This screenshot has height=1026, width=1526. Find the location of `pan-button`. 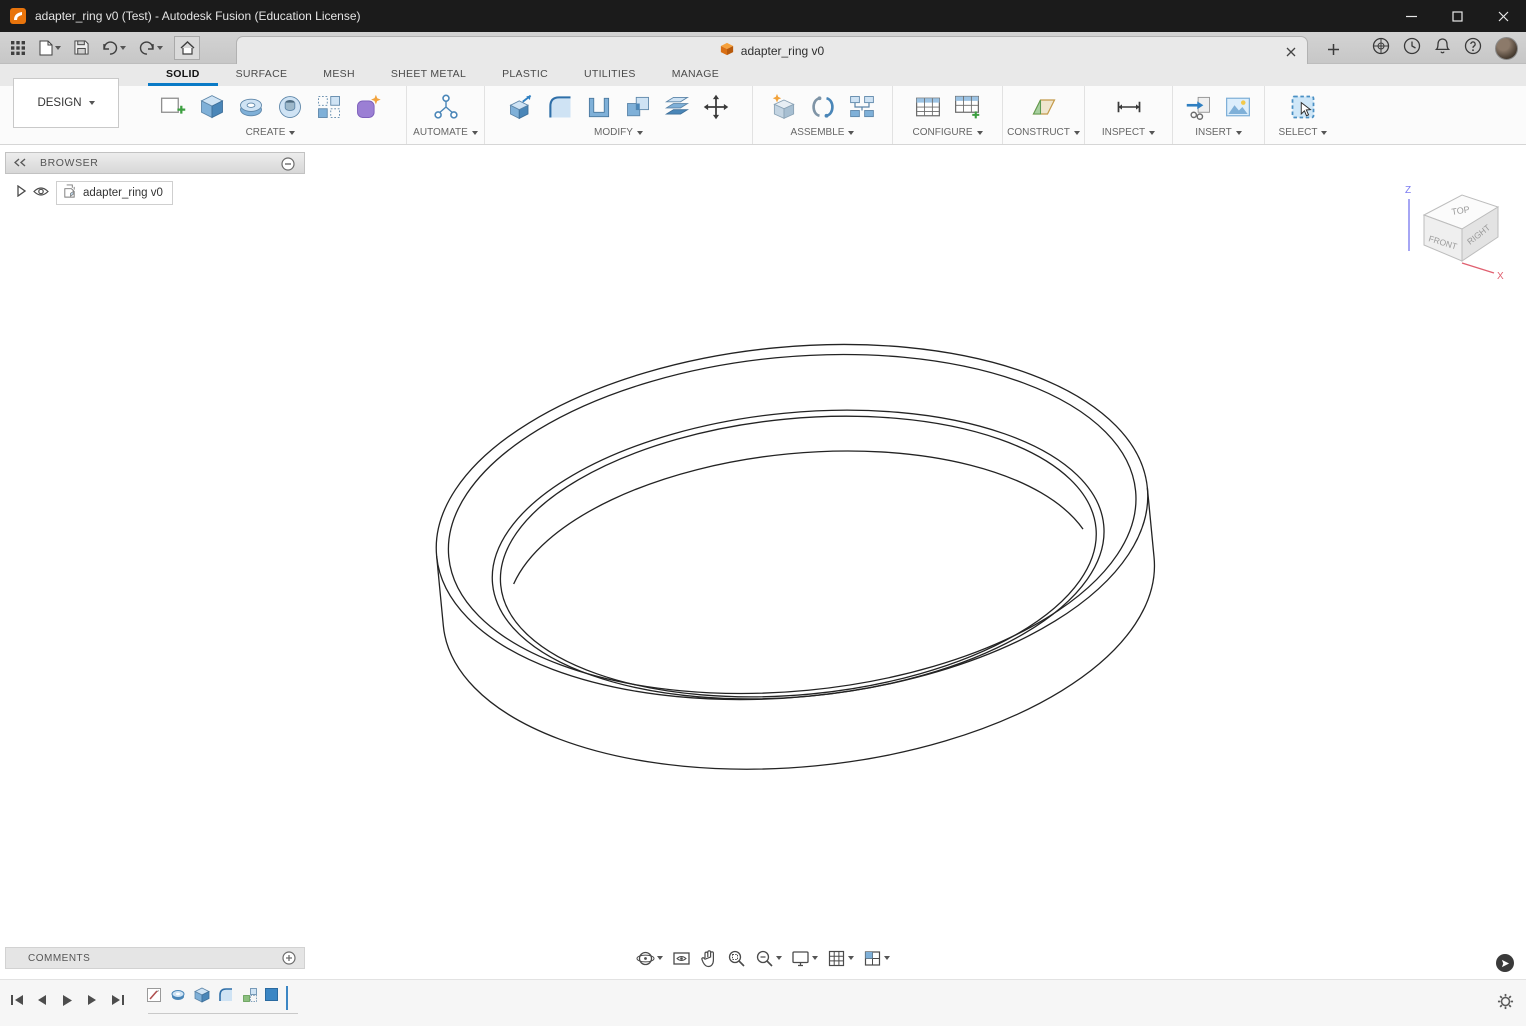

pan-button is located at coordinates (709, 958).